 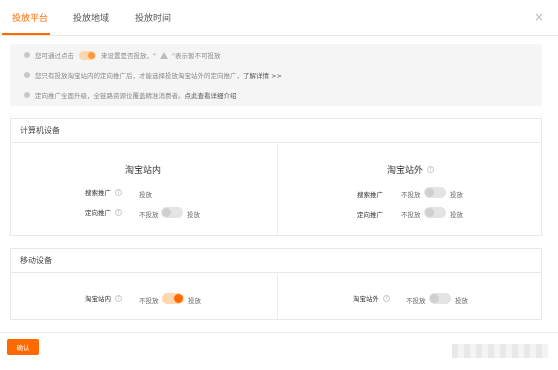 I want to click on row-label-targeted: 定向推广, so click(x=370, y=215).